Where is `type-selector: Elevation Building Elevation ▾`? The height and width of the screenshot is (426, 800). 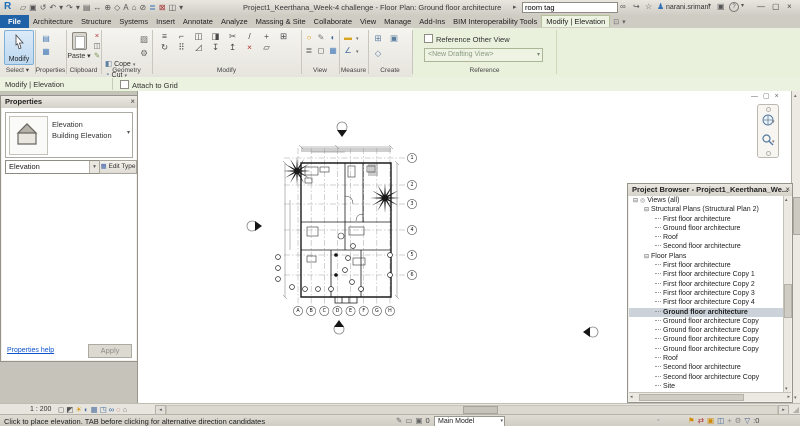 type-selector: Elevation Building Elevation ▾ is located at coordinates (69, 135).